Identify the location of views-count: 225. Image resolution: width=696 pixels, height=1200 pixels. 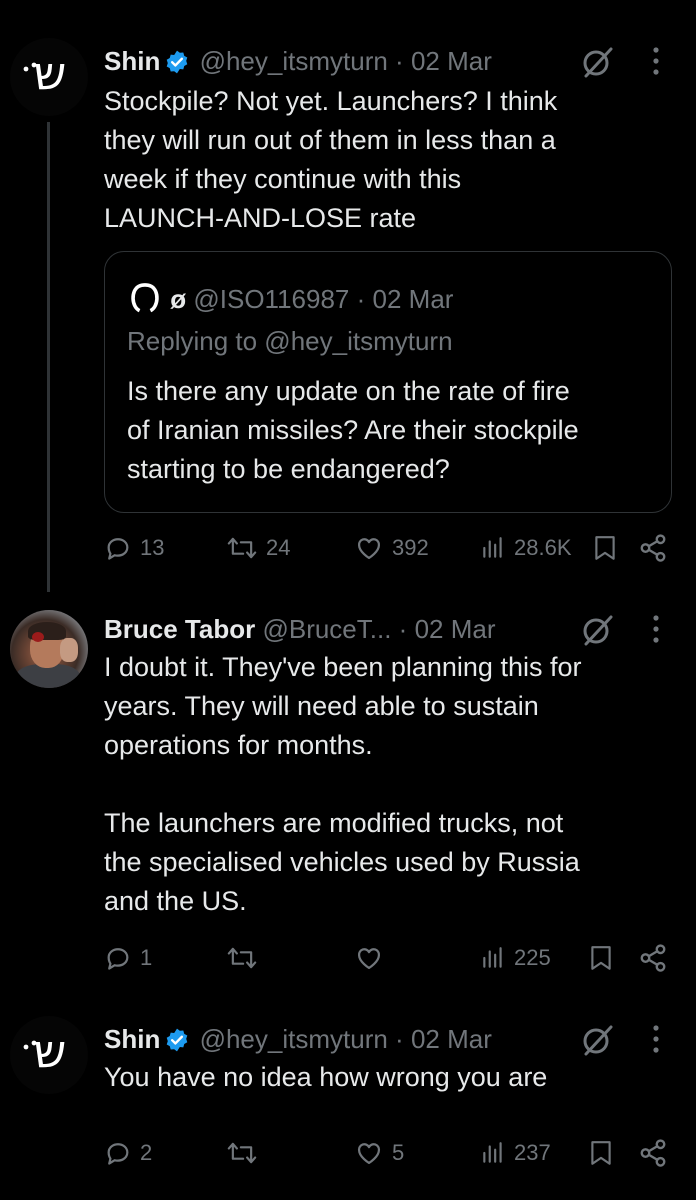
(532, 957).